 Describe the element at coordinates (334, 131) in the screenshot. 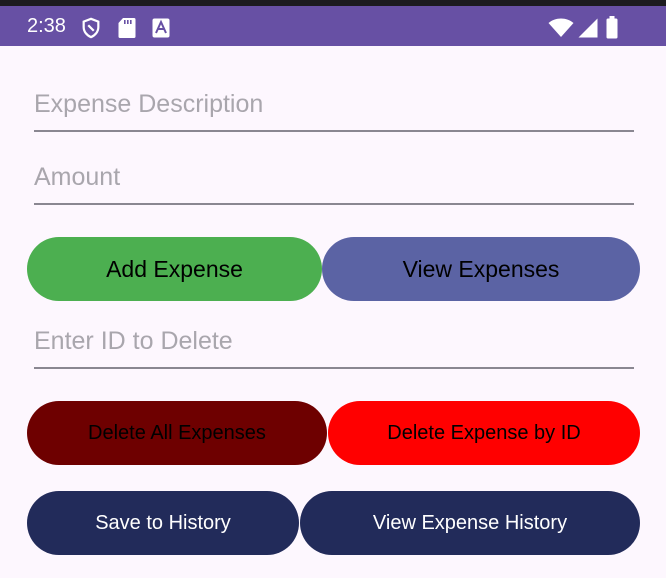

I see `description-underline` at that location.